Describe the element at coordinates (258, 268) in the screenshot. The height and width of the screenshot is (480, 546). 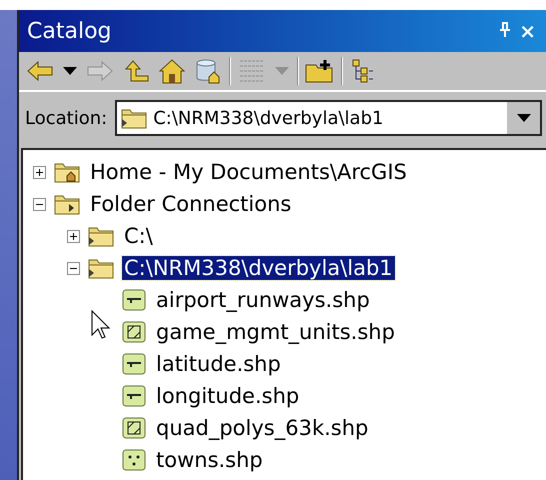
I see `tree-item: C:\NRM338\dverbyla\lab1` at that location.